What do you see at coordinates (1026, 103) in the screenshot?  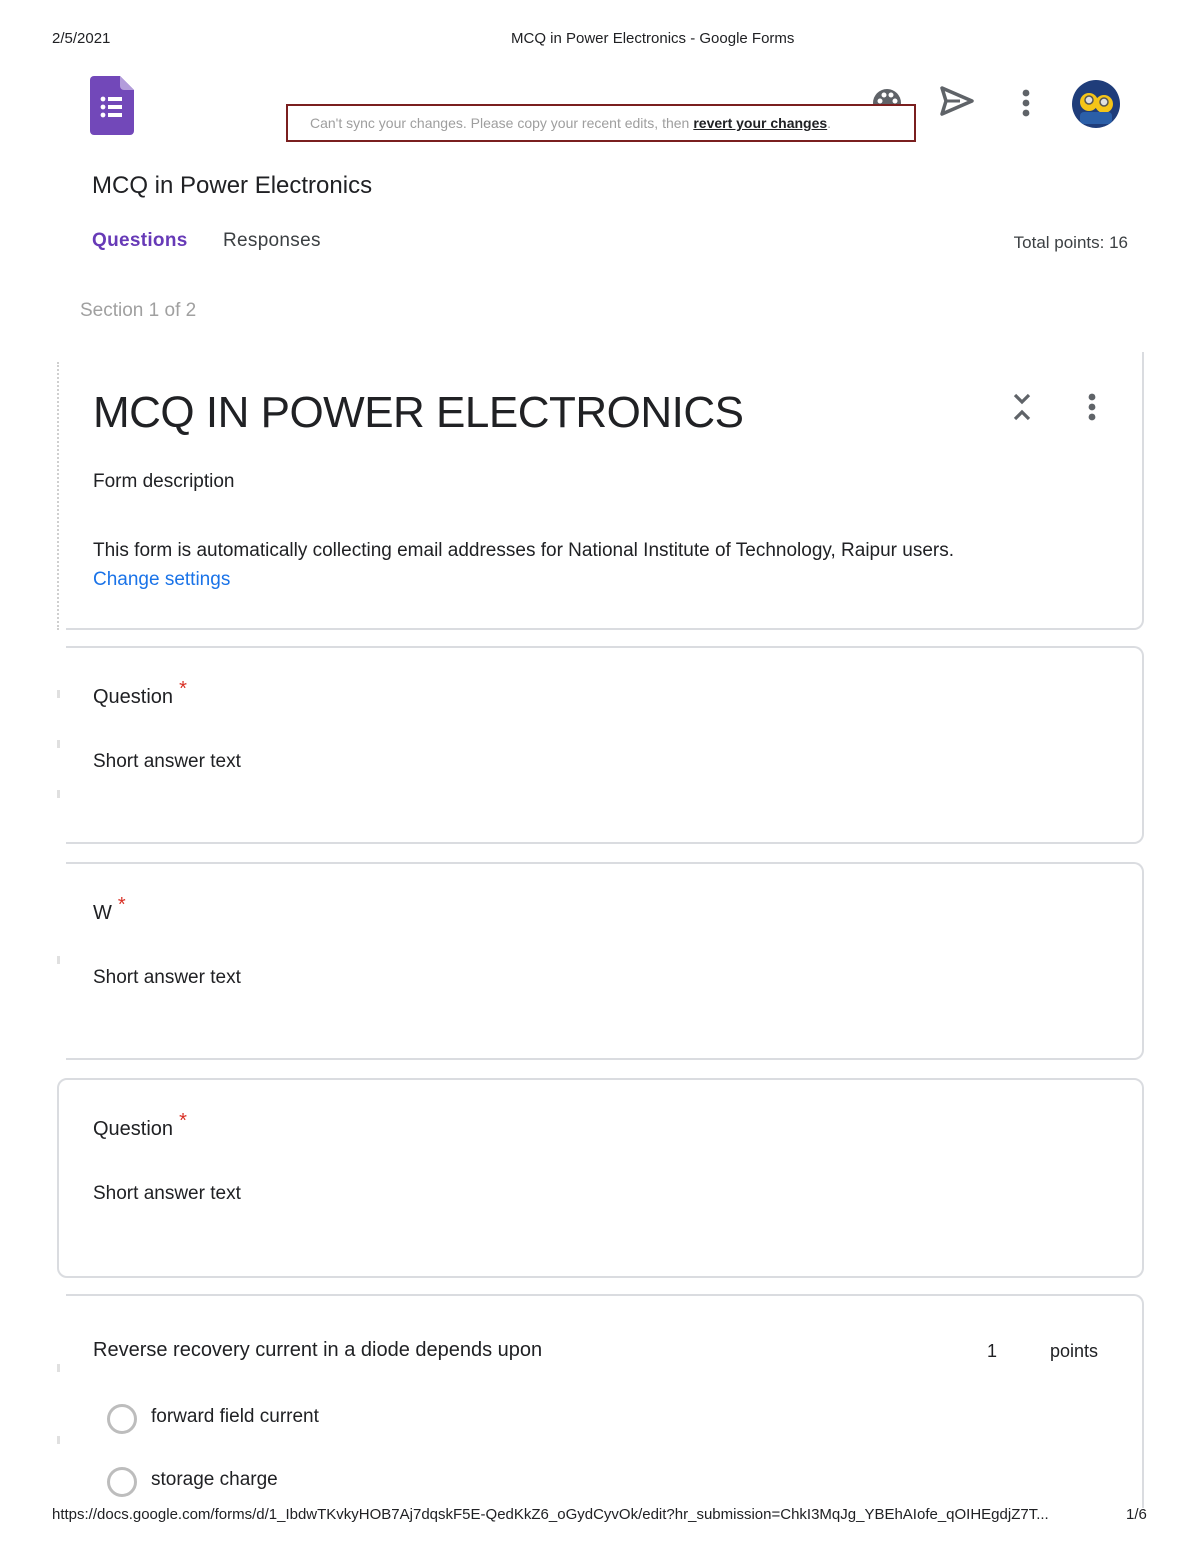 I see `more-vert-icon` at bounding box center [1026, 103].